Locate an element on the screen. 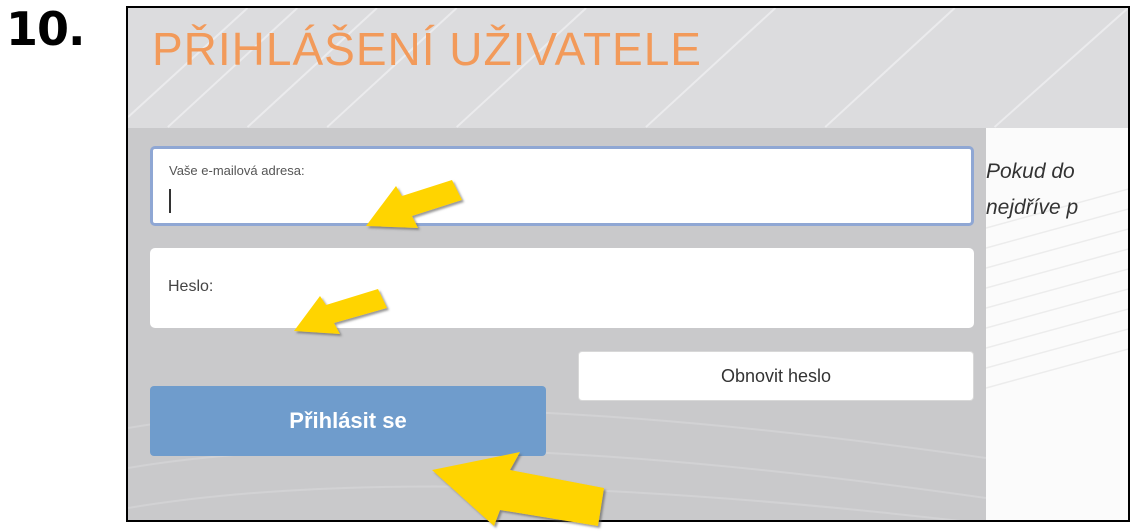 This screenshot has width=1132, height=531. email-field: Vaše e-mailová adresa: is located at coordinates (562, 186).